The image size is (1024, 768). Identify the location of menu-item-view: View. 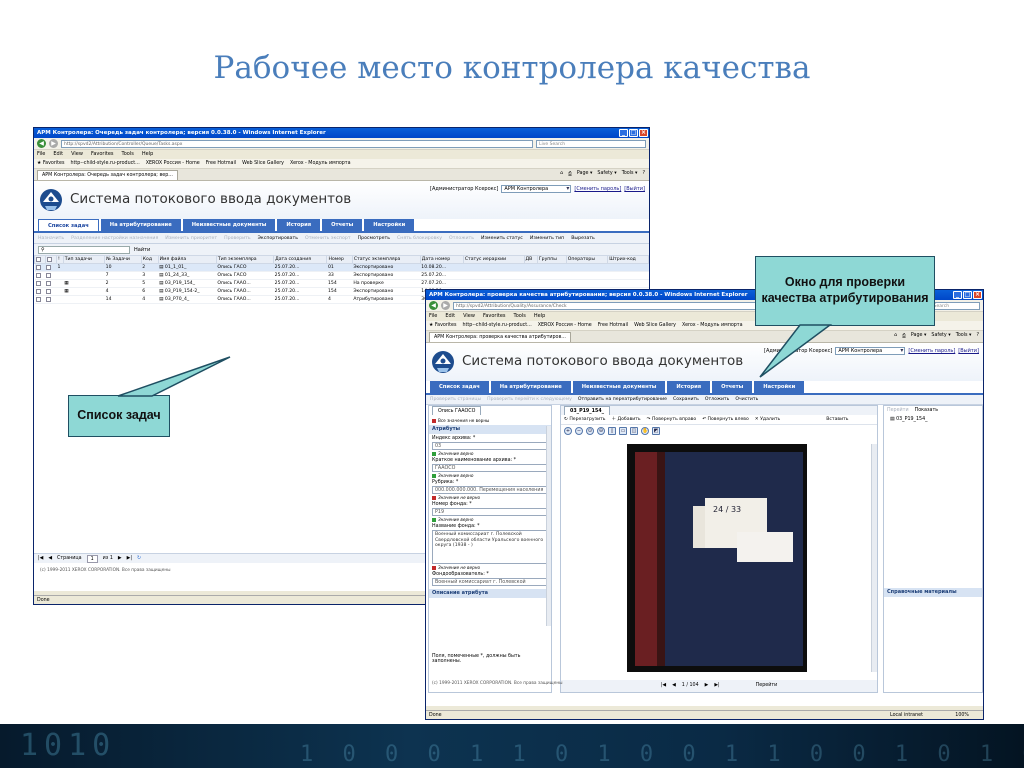
(77, 154).